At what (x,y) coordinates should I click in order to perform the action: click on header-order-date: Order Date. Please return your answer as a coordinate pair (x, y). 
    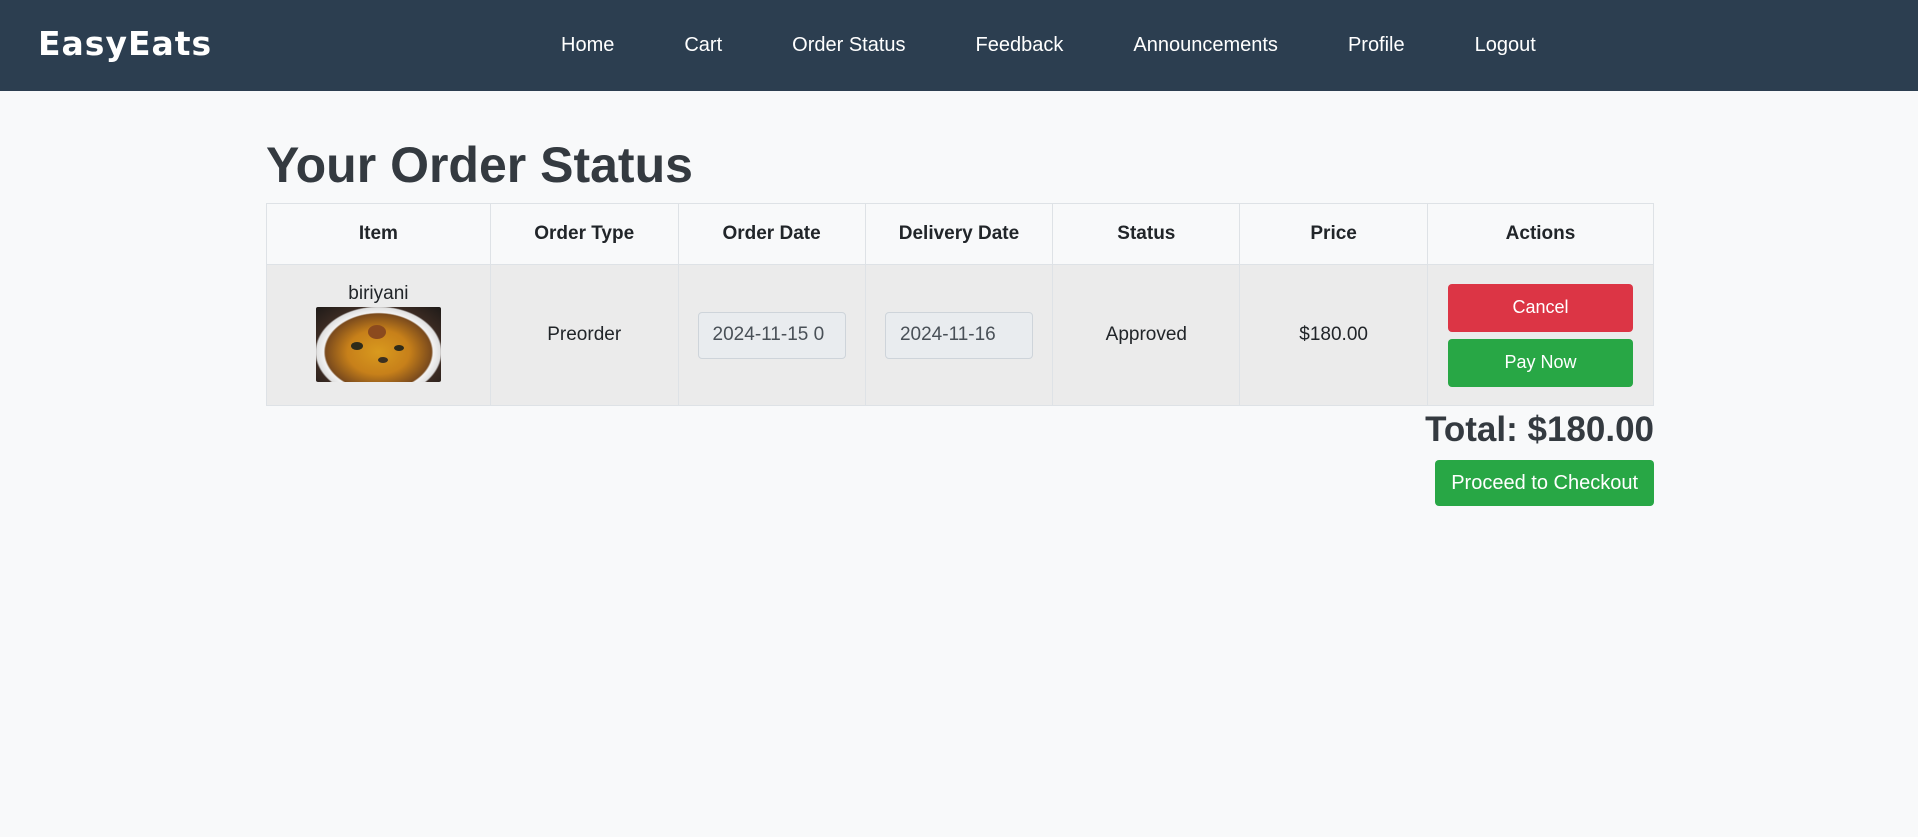
    Looking at the image, I should click on (771, 234).